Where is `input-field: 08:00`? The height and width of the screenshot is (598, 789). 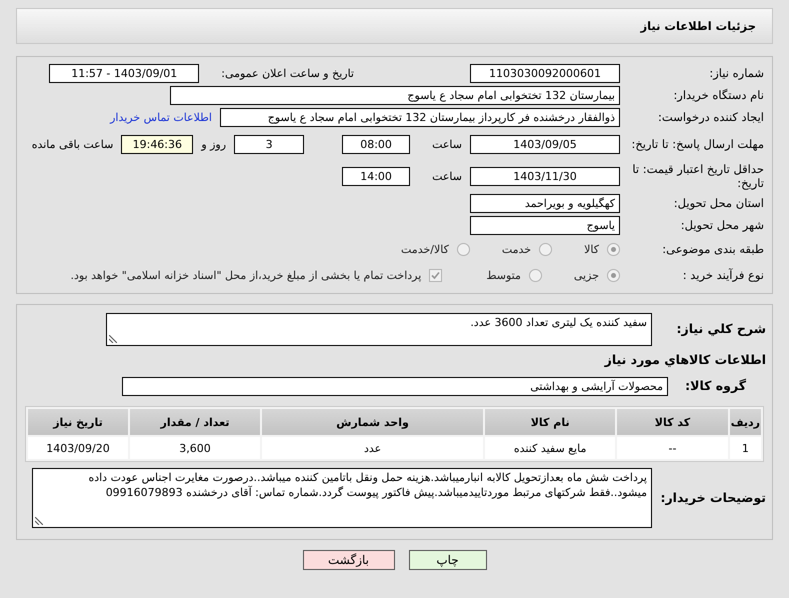
input-field: 08:00 is located at coordinates (376, 144).